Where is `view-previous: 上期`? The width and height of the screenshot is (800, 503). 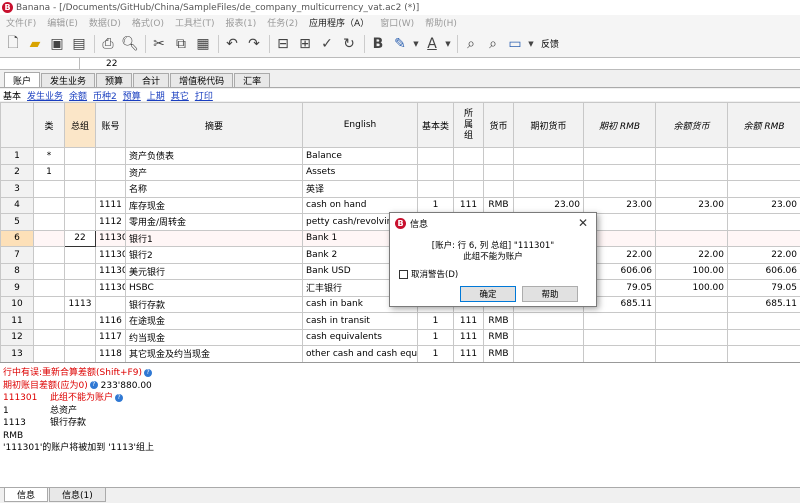 view-previous: 上期 is located at coordinates (156, 95).